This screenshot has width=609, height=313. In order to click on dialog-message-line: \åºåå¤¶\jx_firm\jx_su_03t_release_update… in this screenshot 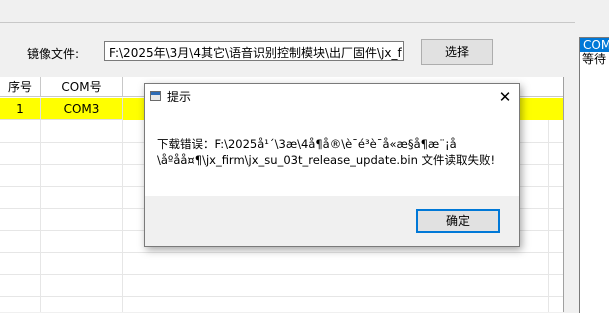, I will do `click(326, 160)`.